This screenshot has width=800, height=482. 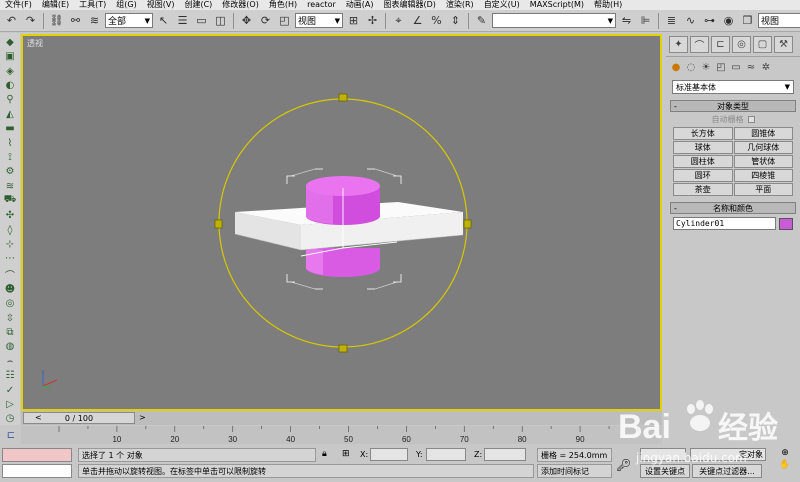 What do you see at coordinates (691, 67) in the screenshot?
I see `shapes-icon: ◌` at bounding box center [691, 67].